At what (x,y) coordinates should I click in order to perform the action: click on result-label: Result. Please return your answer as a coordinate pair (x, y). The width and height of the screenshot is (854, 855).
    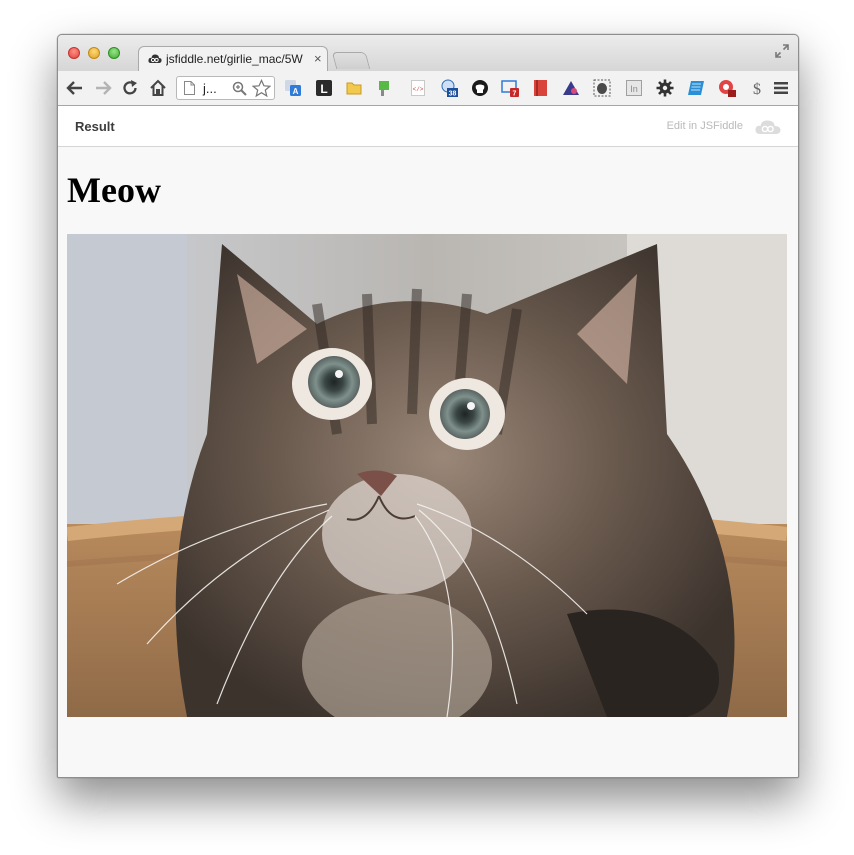
    Looking at the image, I should click on (95, 126).